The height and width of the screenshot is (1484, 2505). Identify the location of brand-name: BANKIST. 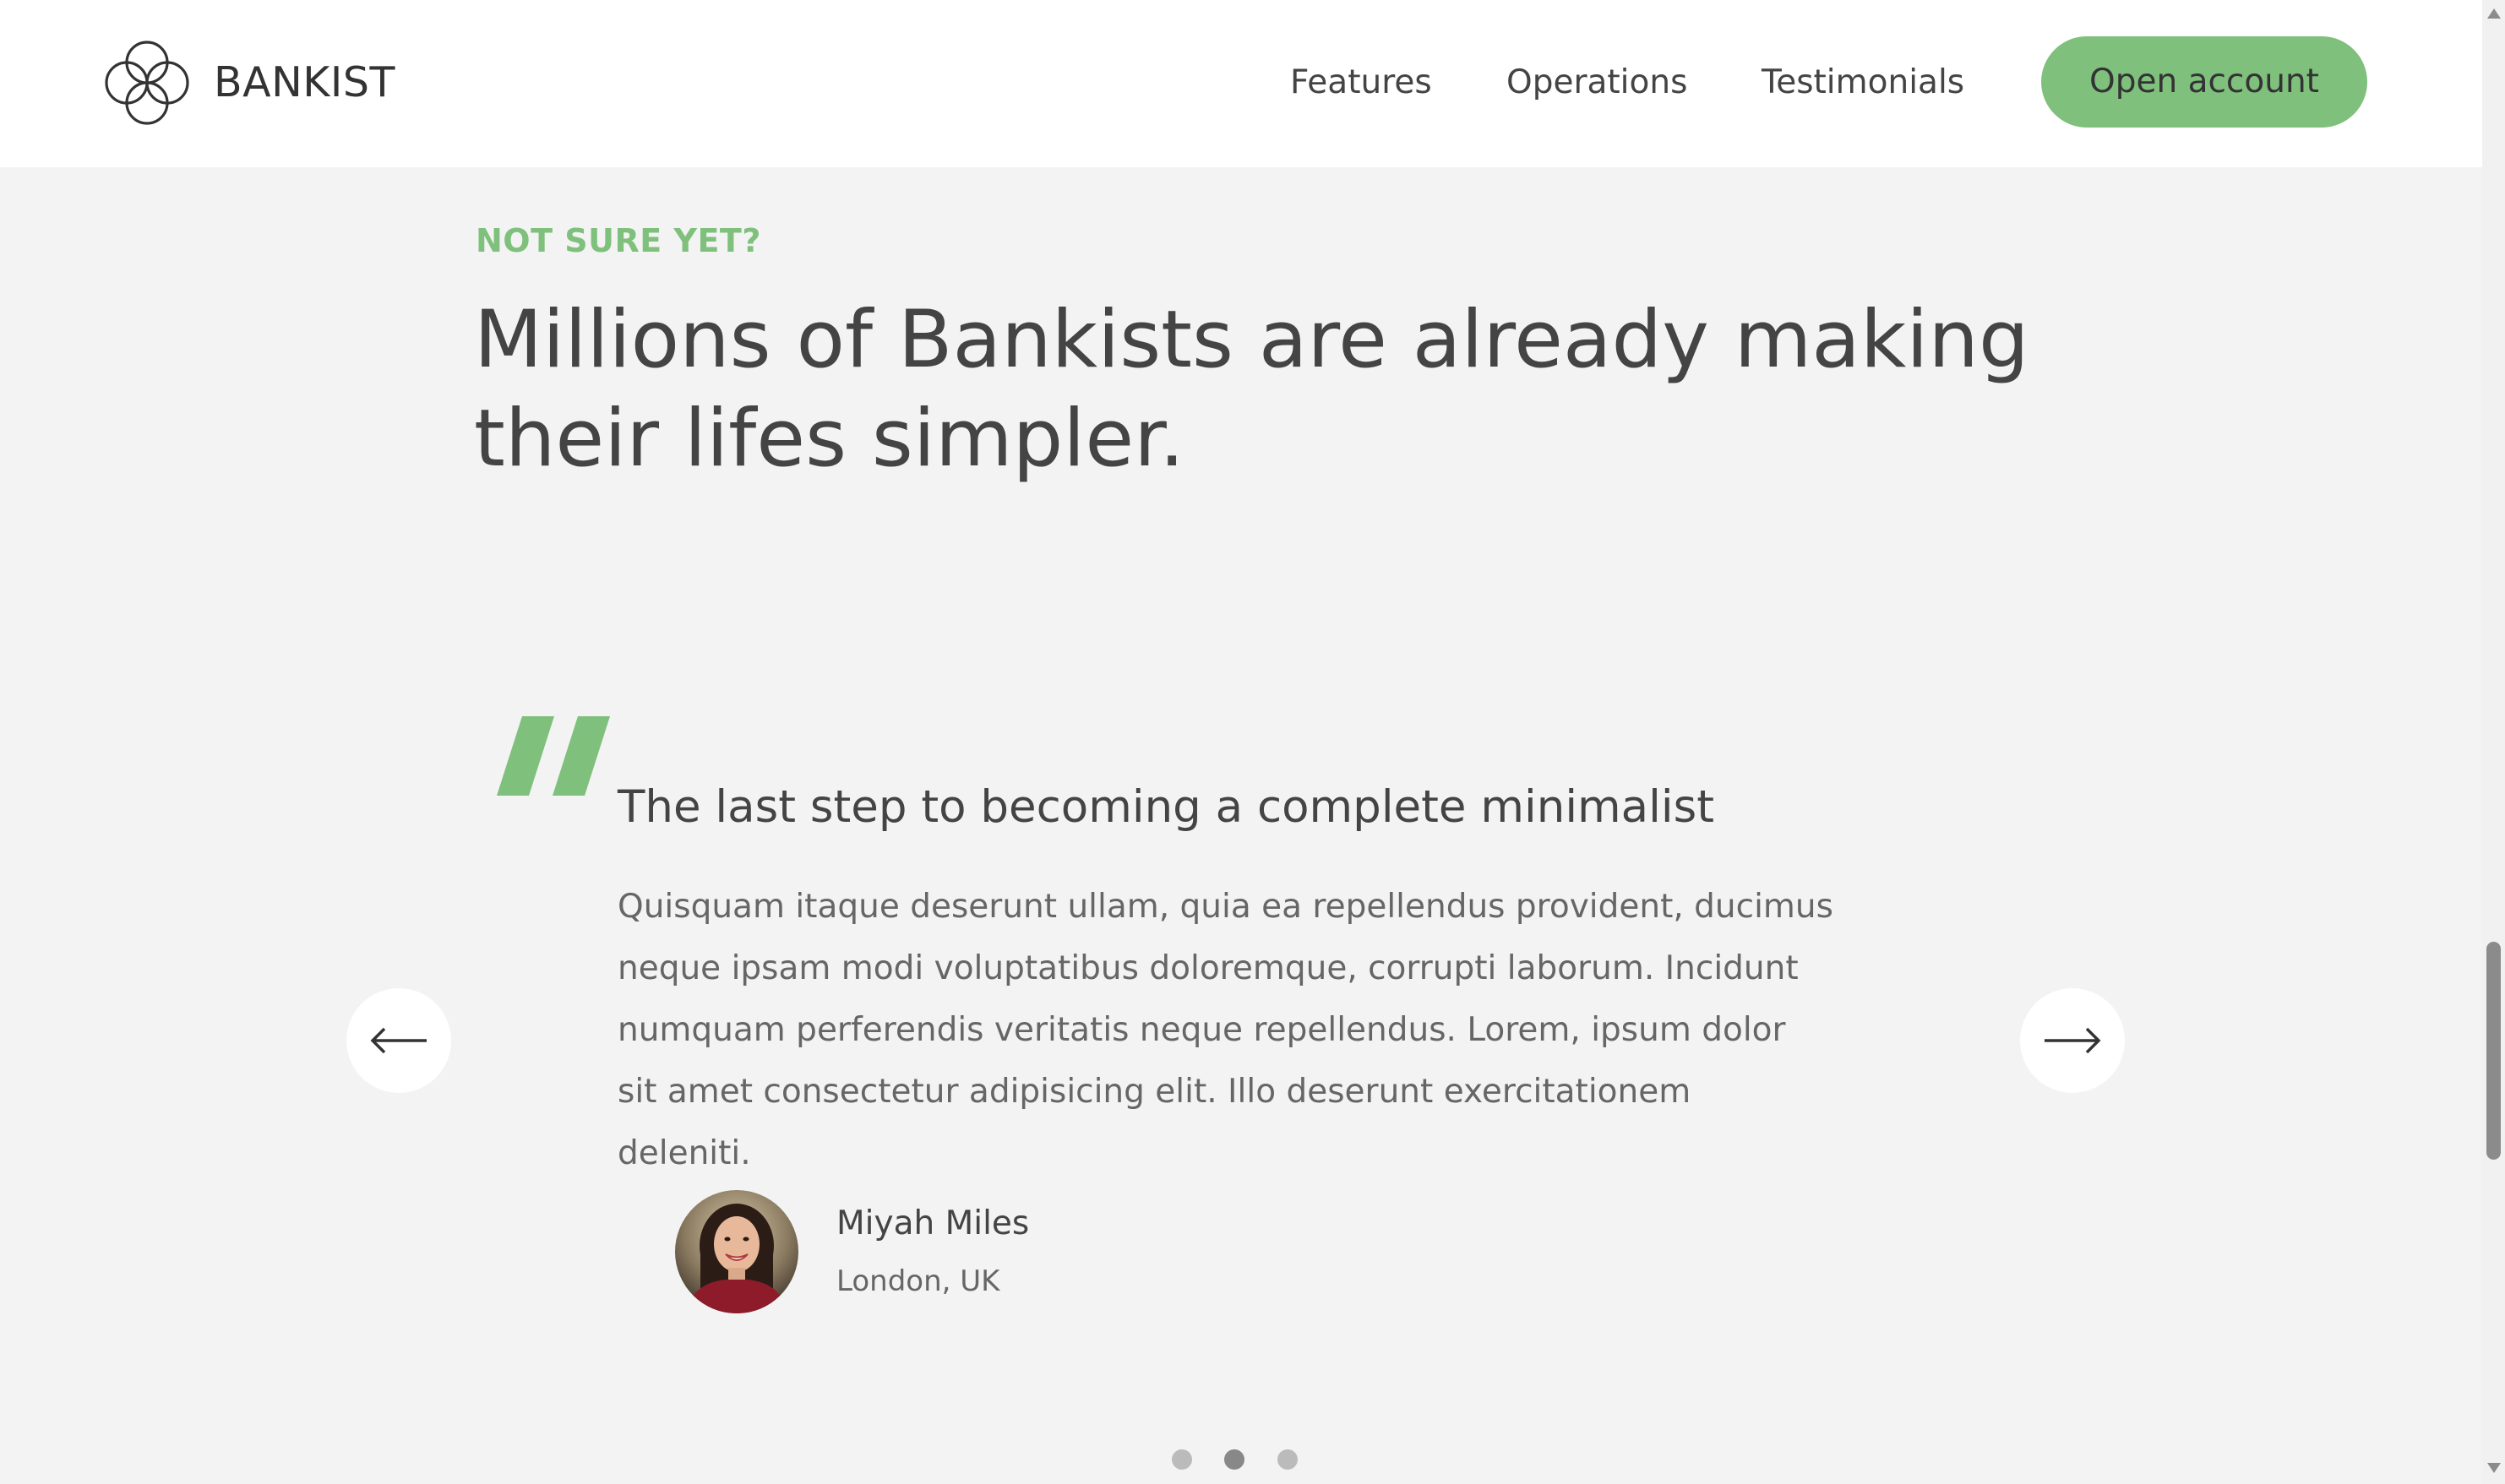
(304, 82).